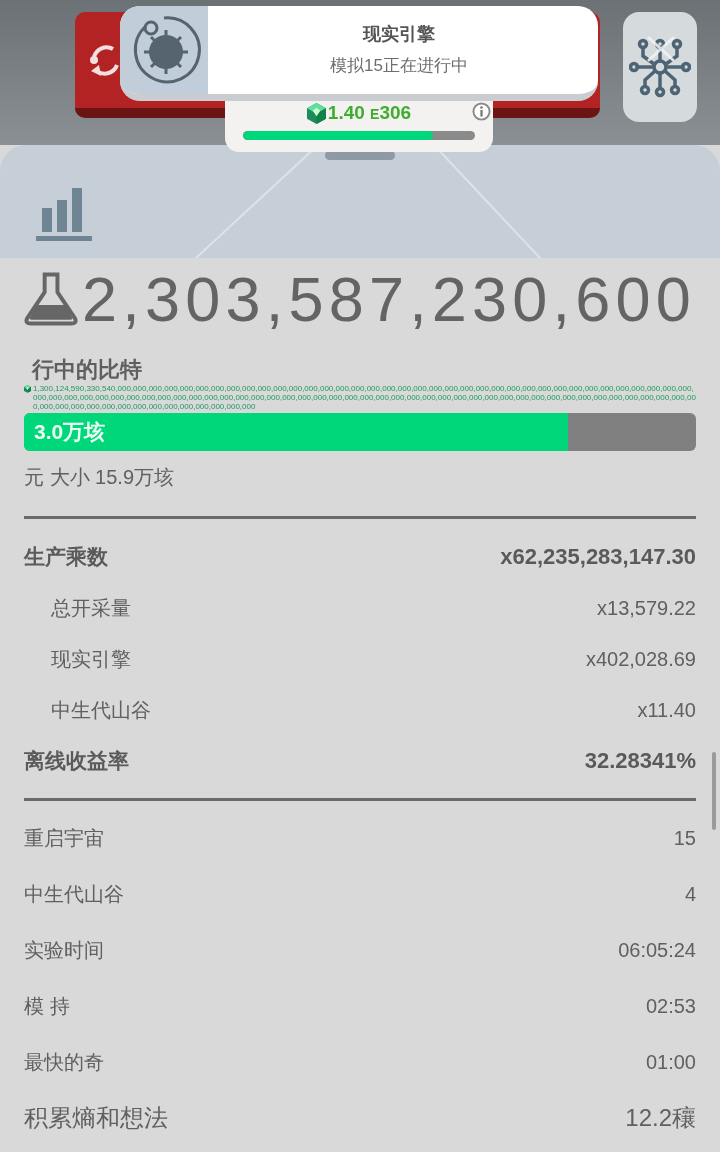  What do you see at coordinates (670, 1006) in the screenshot?
I see `stat-value: 02:53` at bounding box center [670, 1006].